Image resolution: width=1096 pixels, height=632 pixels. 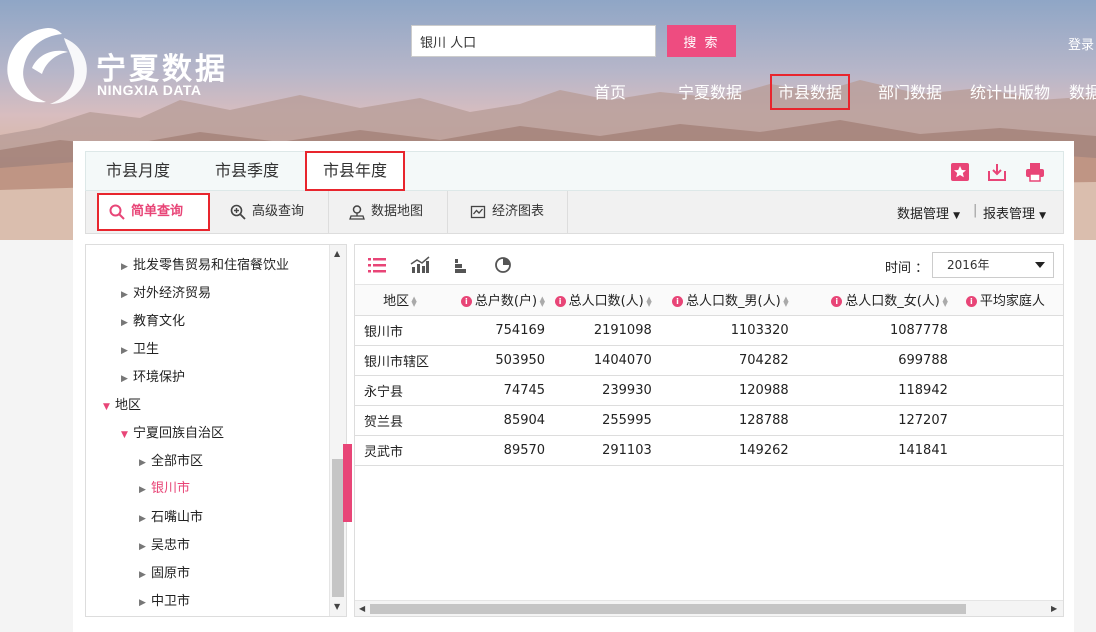 I want to click on table-cell: 银川市辖区, so click(x=400, y=360).